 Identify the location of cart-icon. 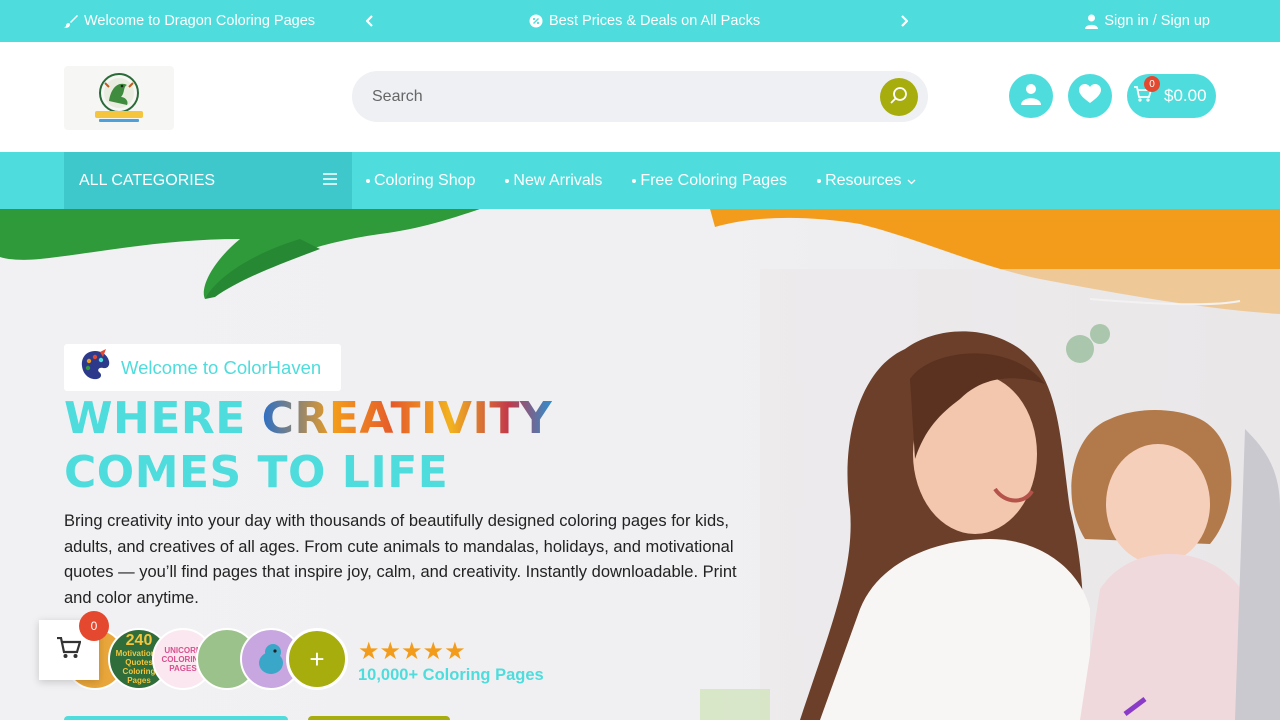
(69, 650).